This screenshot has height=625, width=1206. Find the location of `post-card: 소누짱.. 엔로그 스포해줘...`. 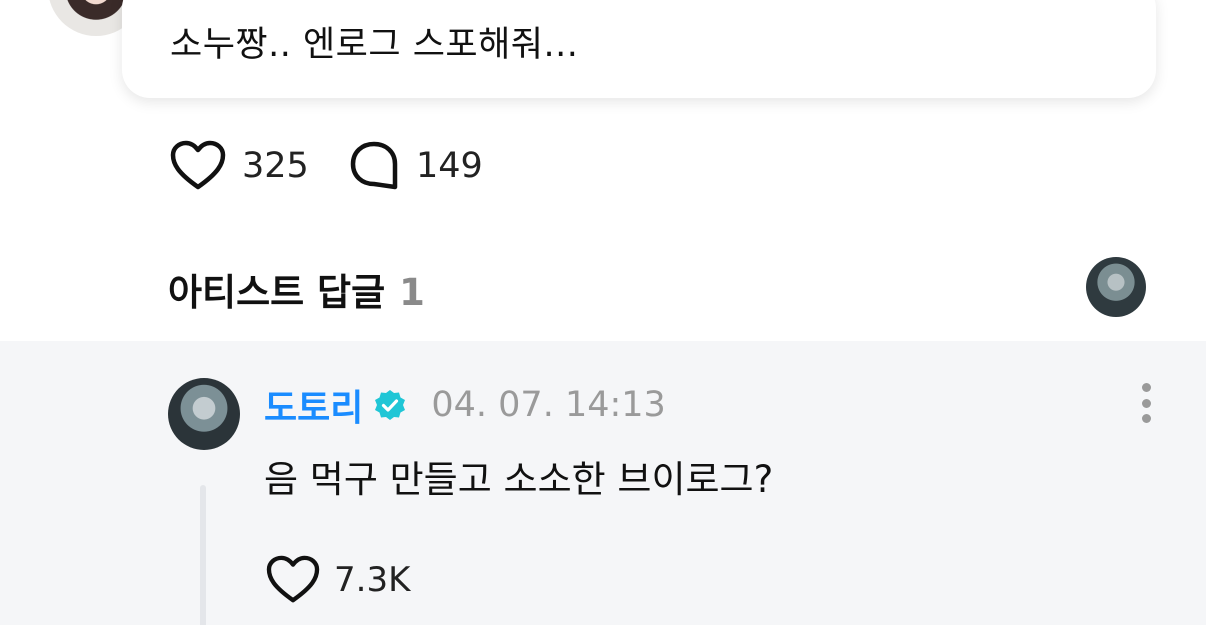

post-card: 소누짱.. 엔로그 스포해줘... is located at coordinates (639, 49).